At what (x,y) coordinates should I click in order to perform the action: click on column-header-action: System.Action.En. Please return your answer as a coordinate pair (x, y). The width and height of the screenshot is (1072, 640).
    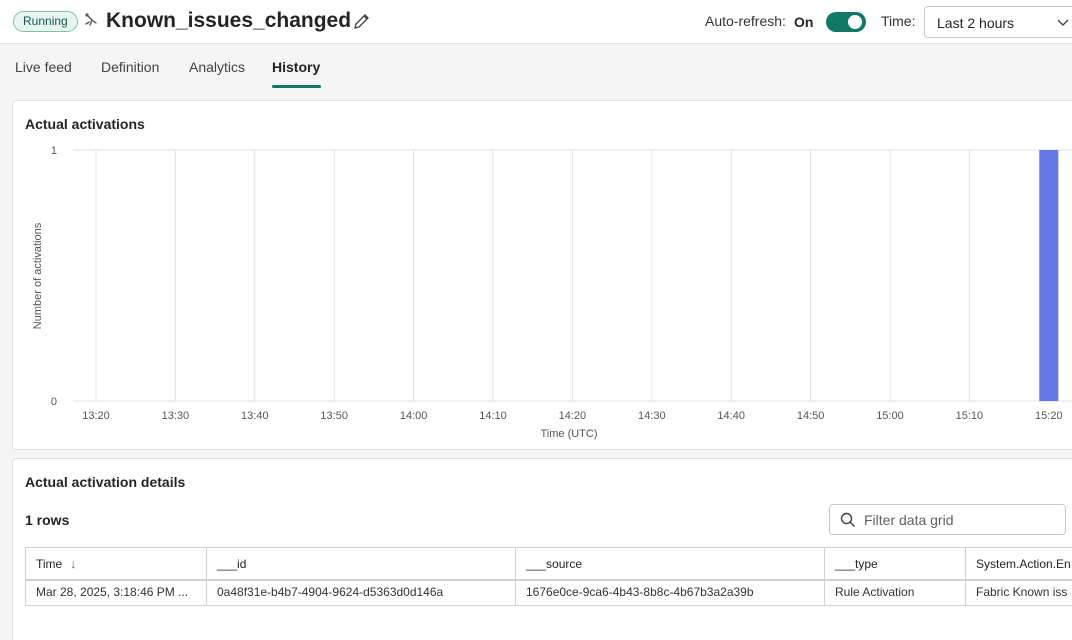
    Looking at the image, I should click on (1019, 563).